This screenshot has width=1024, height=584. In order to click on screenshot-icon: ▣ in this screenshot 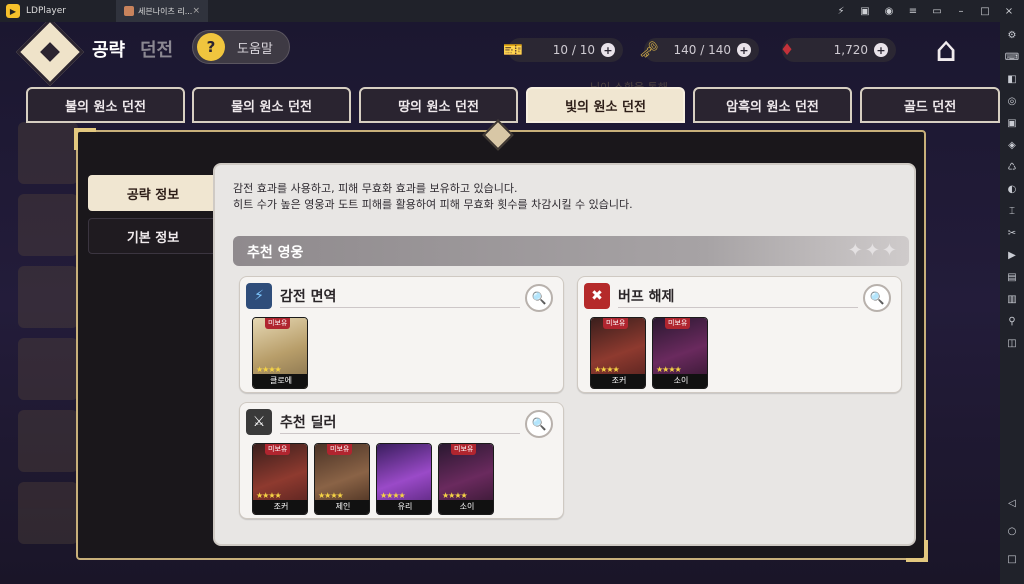, I will do `click(1012, 123)`.